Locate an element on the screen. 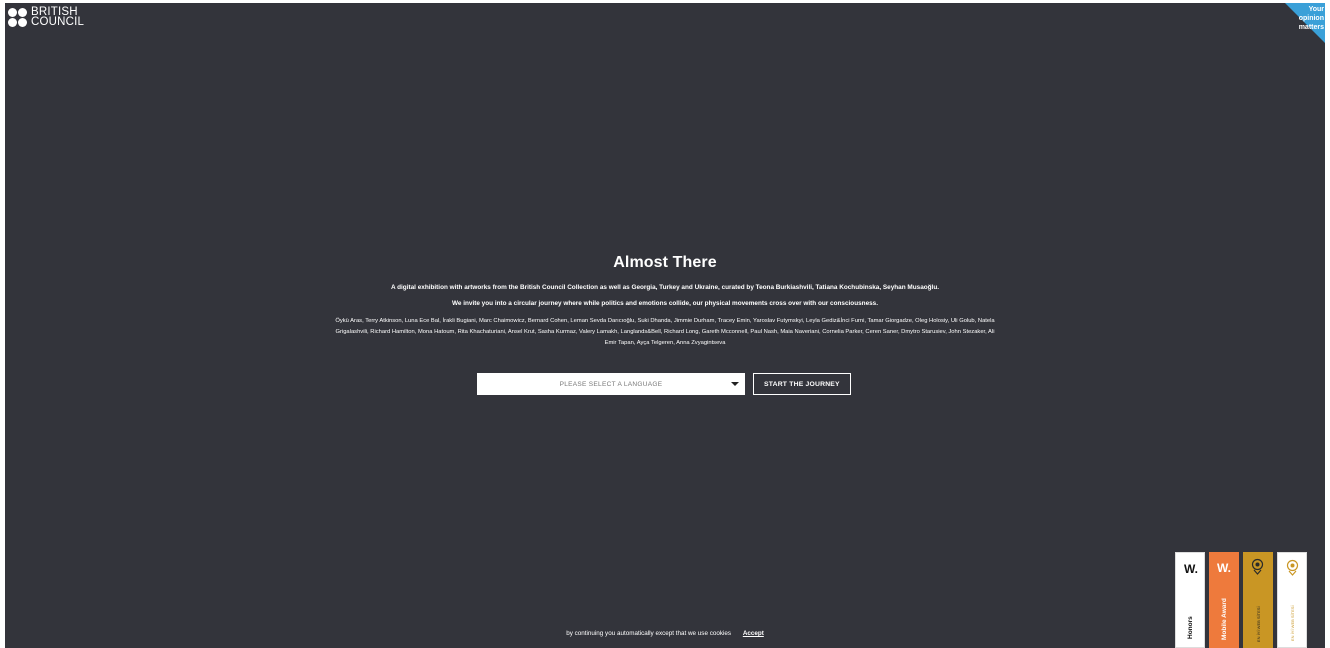  award-honors-label: Honors is located at coordinates (1190, 627).